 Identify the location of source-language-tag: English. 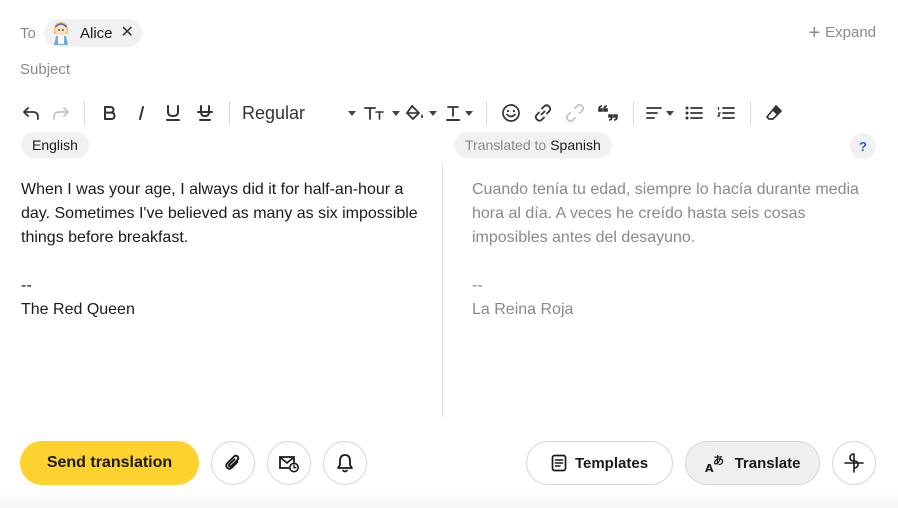
(55, 145).